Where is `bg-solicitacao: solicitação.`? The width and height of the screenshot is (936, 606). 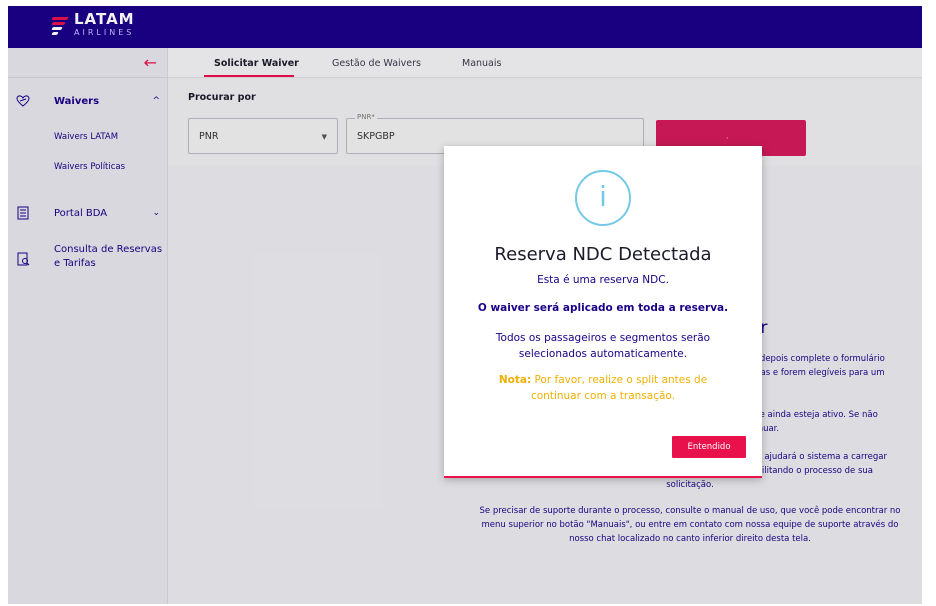 bg-solicitacao: solicitação. is located at coordinates (690, 485).